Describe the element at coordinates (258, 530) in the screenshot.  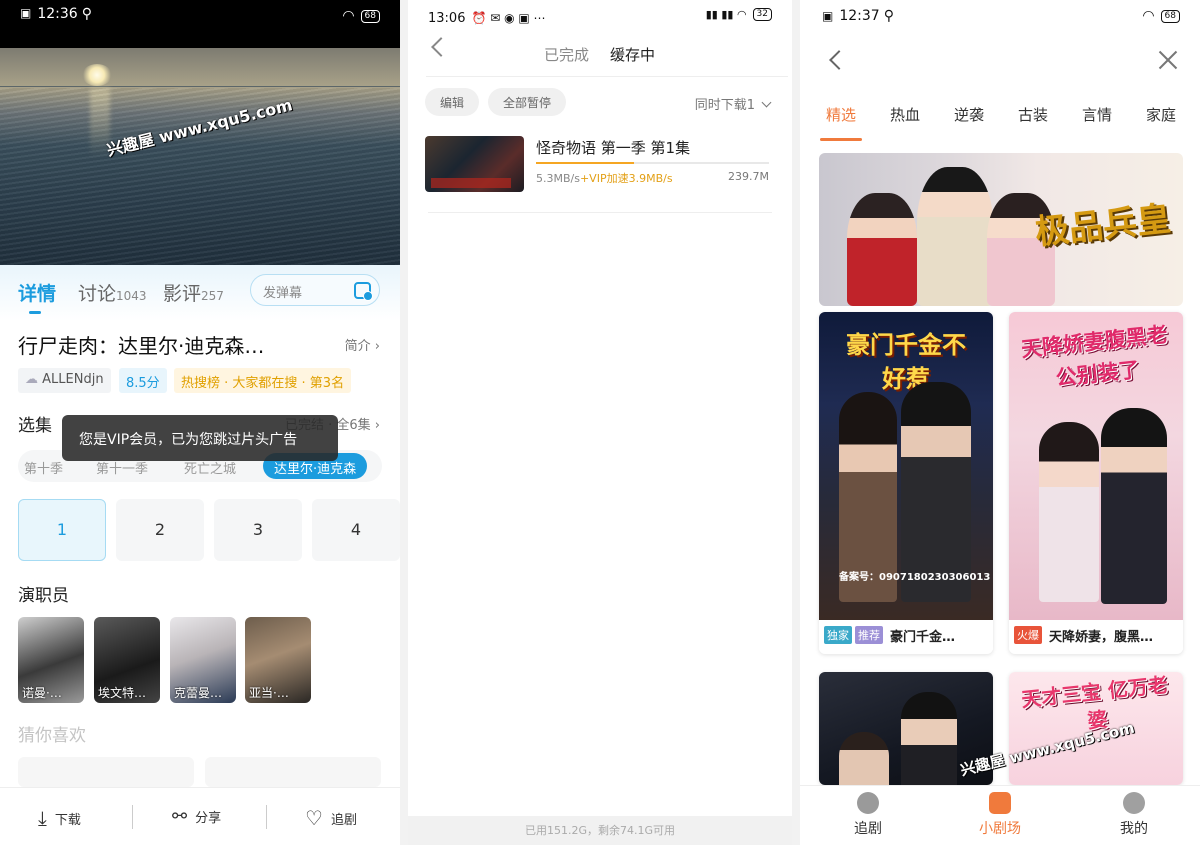
I see `episode-button: 3` at that location.